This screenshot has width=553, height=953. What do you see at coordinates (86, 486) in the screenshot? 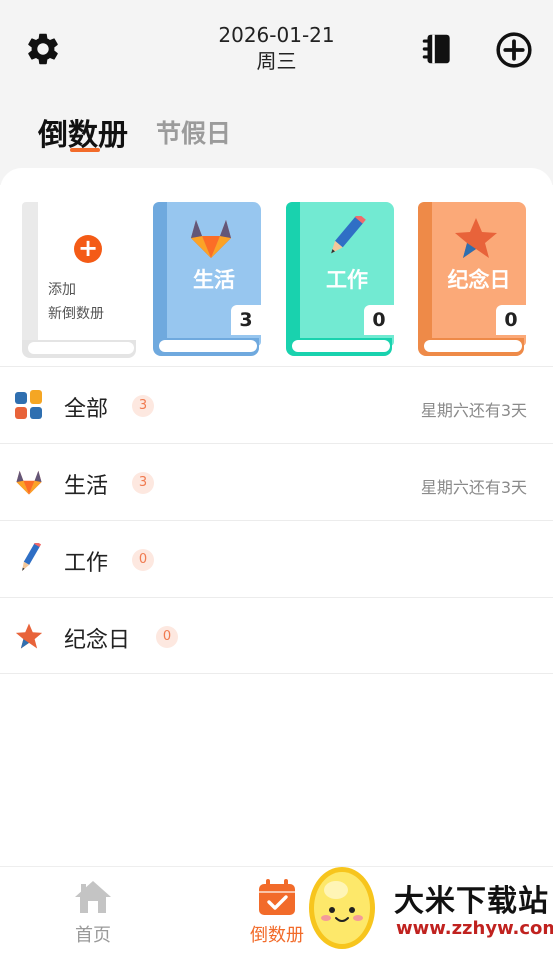
I see `category-name: 生活` at bounding box center [86, 486].